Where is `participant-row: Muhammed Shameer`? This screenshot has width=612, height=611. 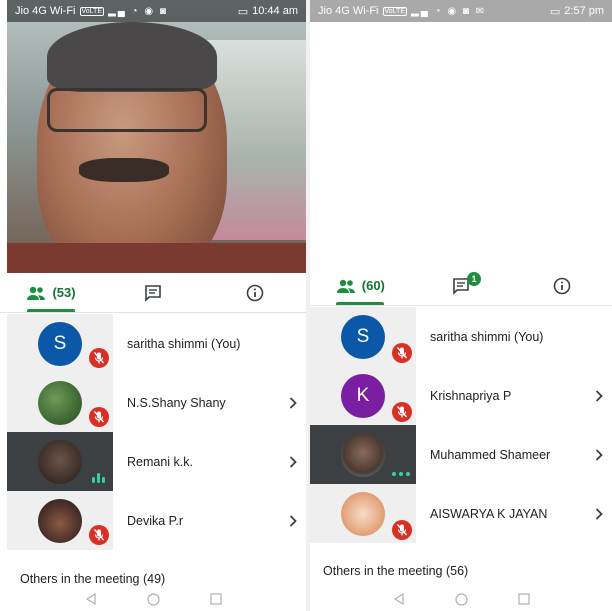 participant-row: Muhammed Shameer is located at coordinates (461, 454).